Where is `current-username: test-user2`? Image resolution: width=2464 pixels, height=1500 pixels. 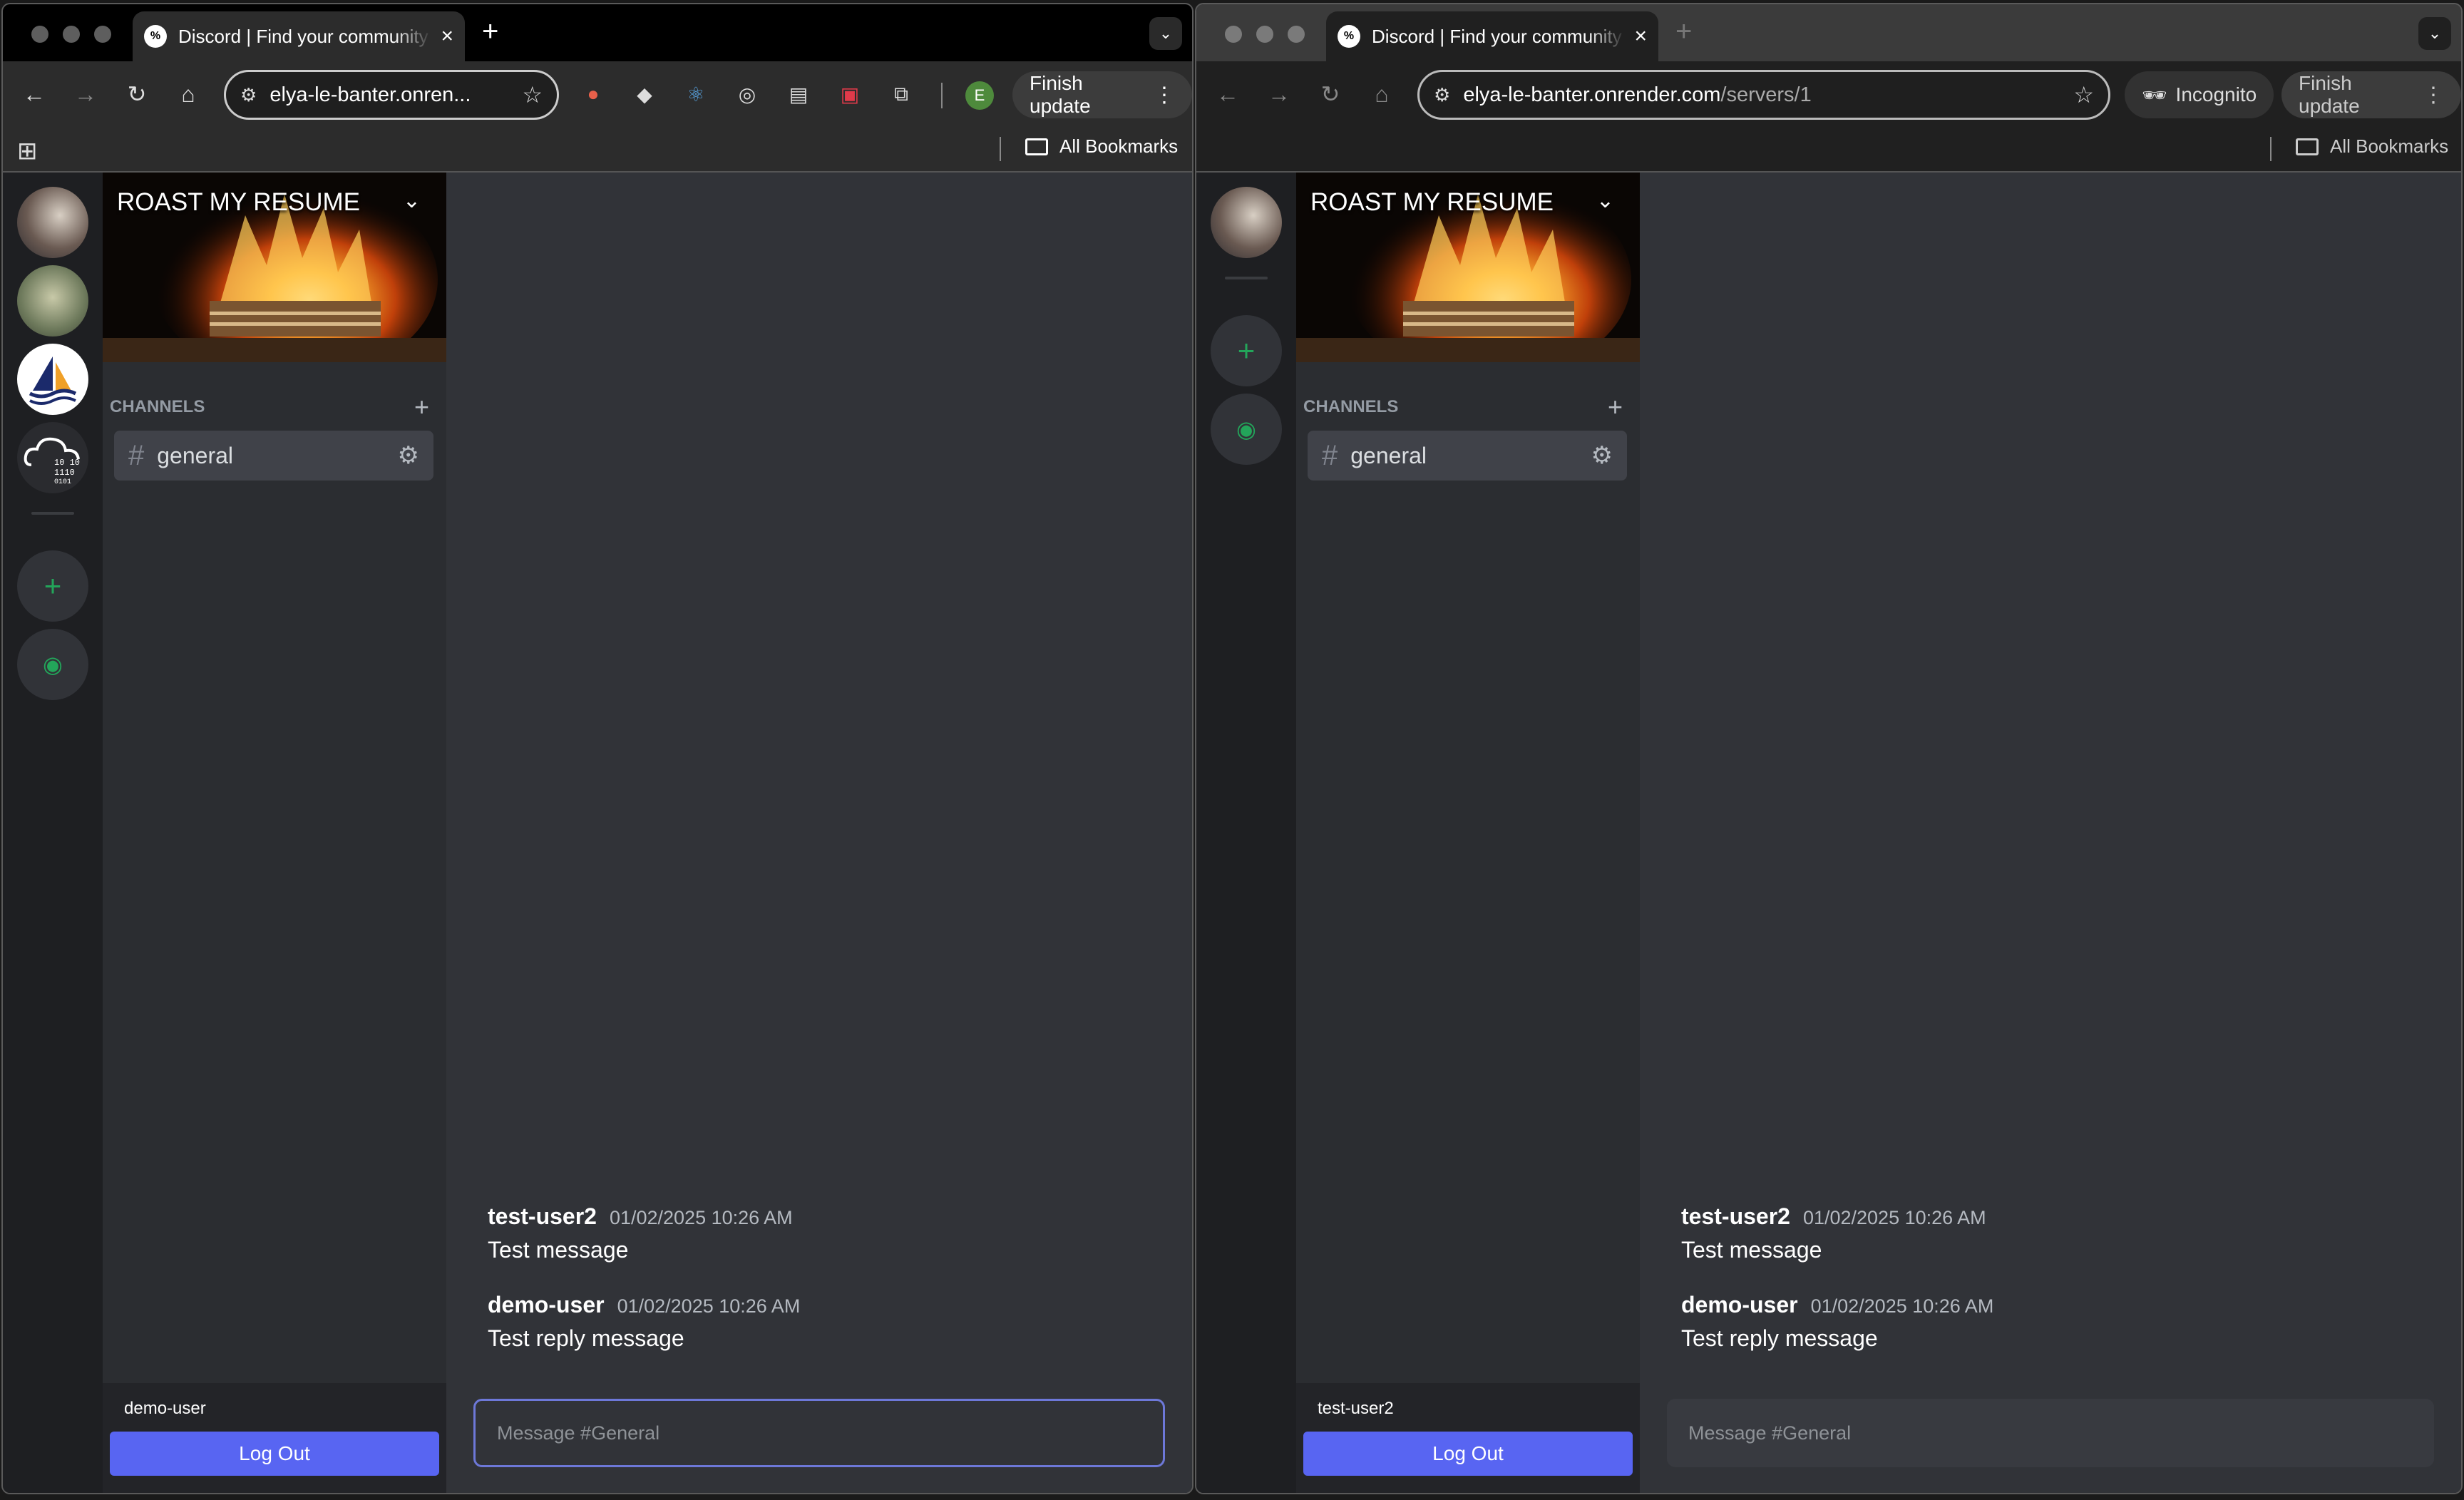
current-username: test-user2 is located at coordinates (1356, 1409).